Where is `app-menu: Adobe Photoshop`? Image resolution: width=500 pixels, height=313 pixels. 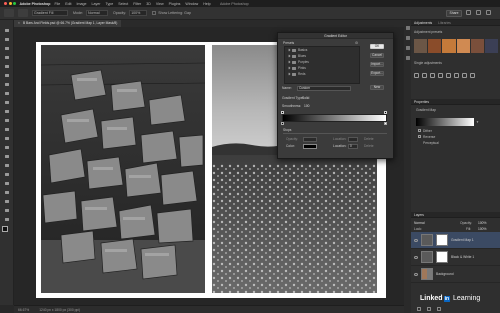 app-menu: Adobe Photoshop is located at coordinates (35, 4).